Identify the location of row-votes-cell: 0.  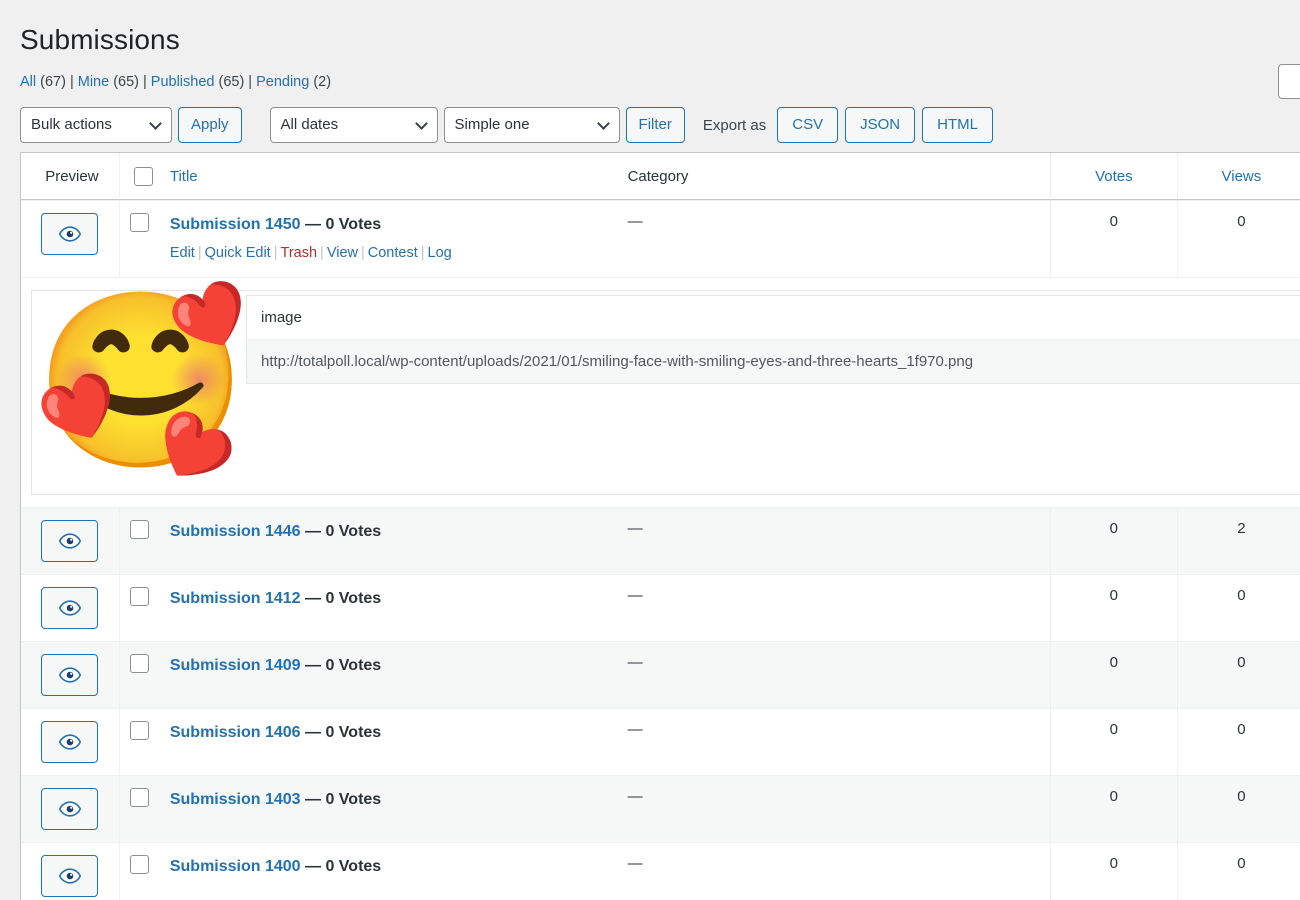
(1113, 808).